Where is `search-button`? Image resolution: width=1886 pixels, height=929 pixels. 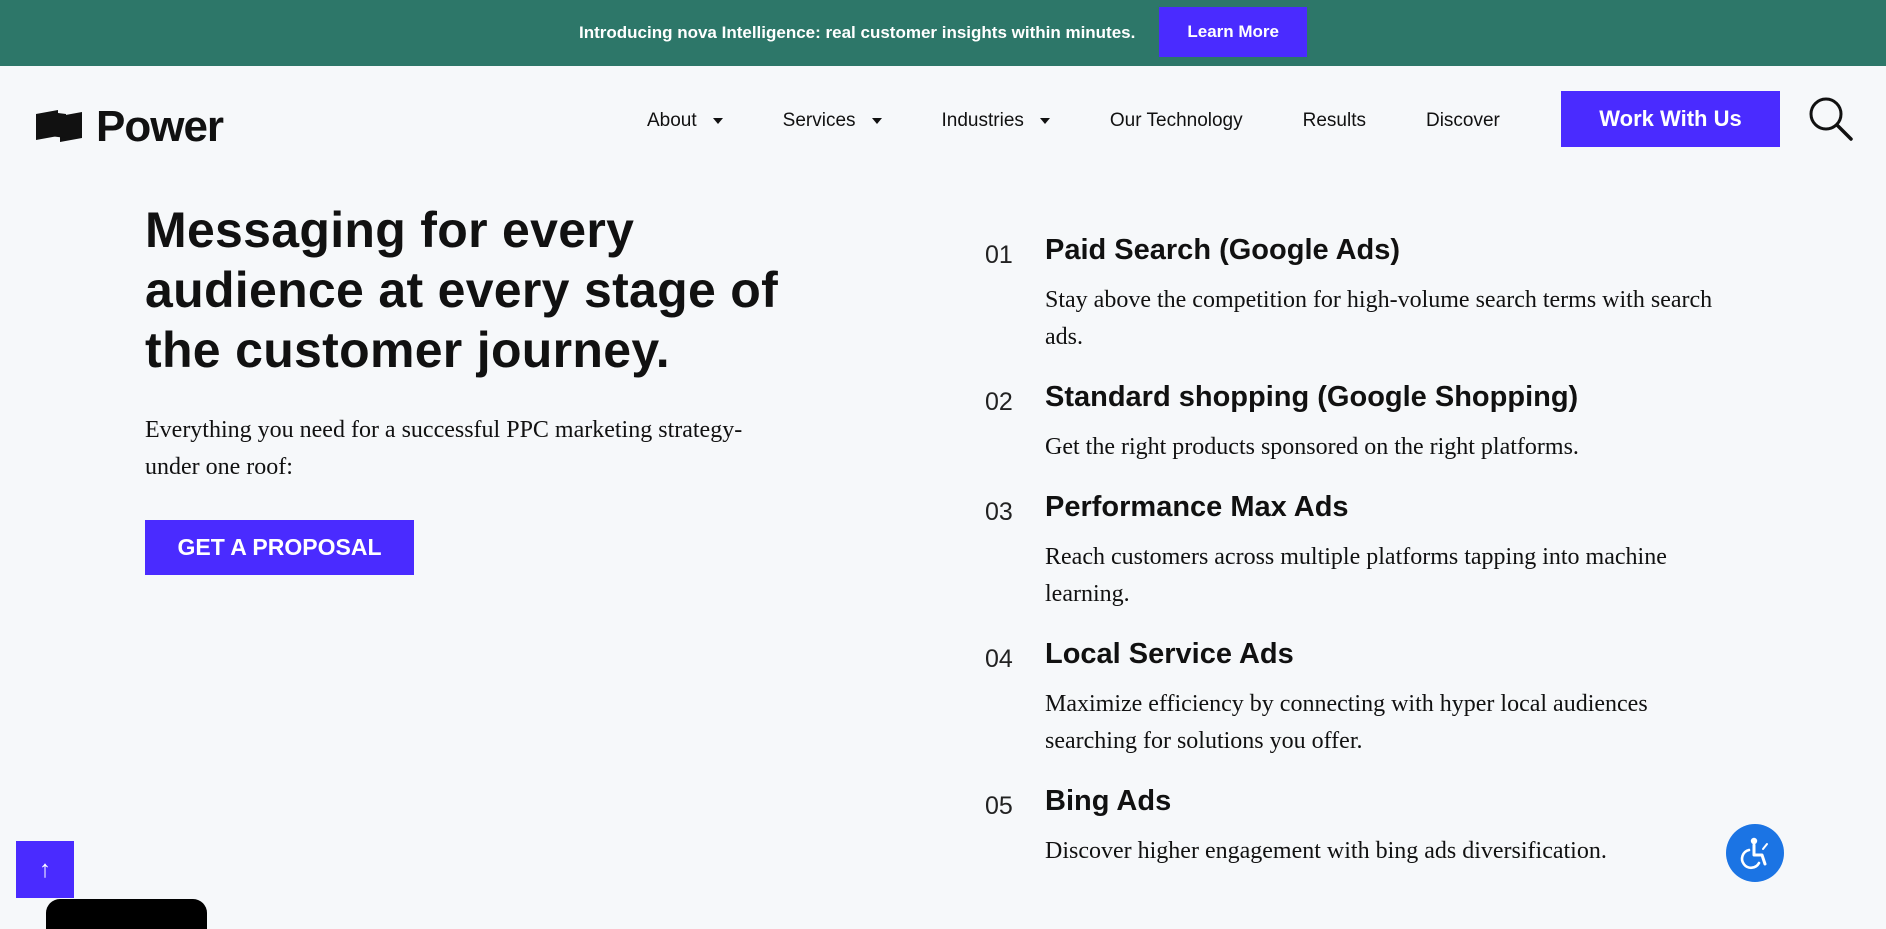
search-button is located at coordinates (1830, 118).